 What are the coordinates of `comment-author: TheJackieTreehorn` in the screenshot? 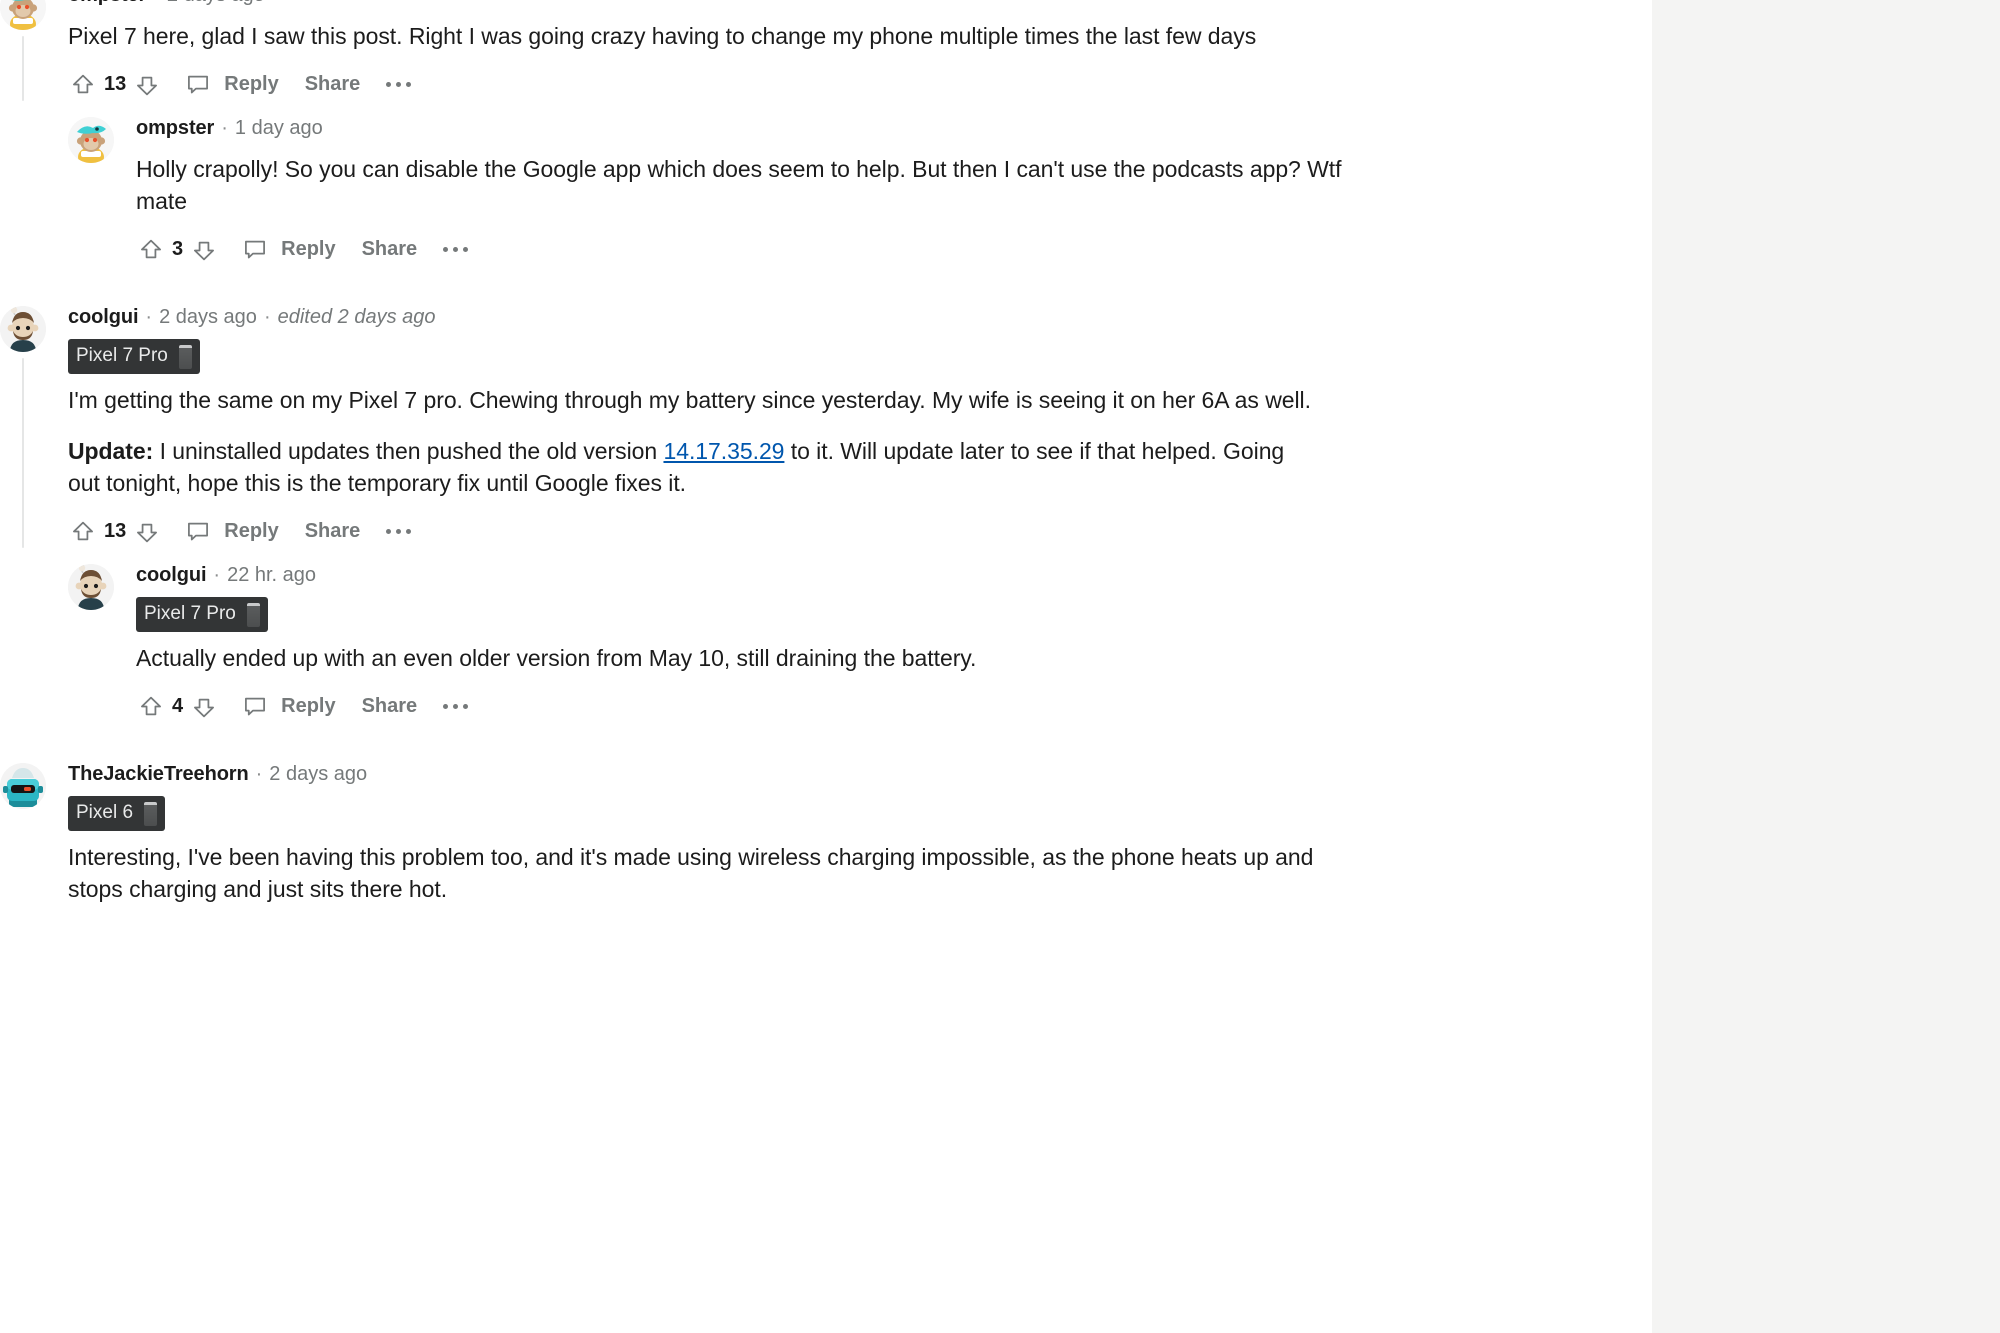 It's located at (158, 774).